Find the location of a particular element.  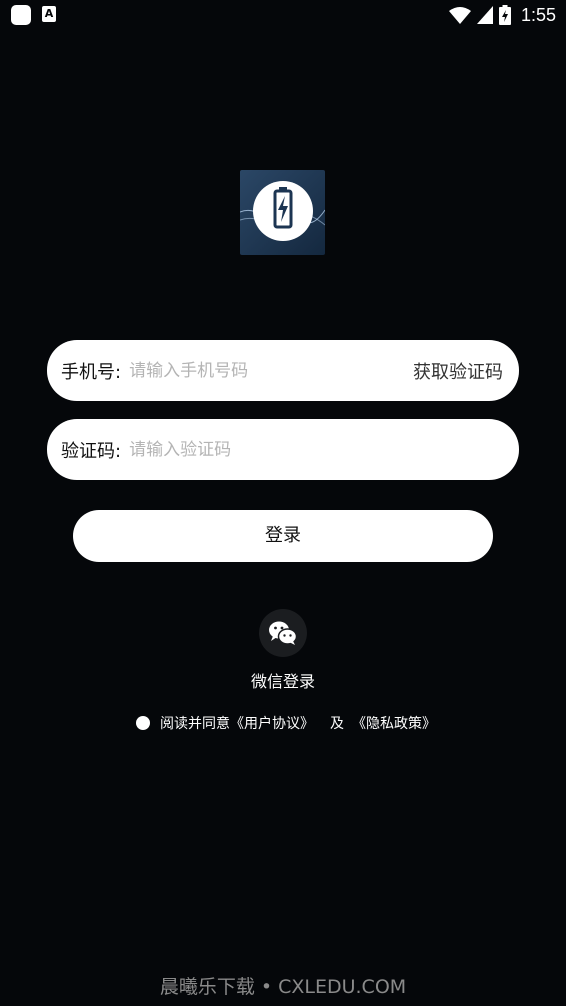

code-input is located at coordinates (324, 449).